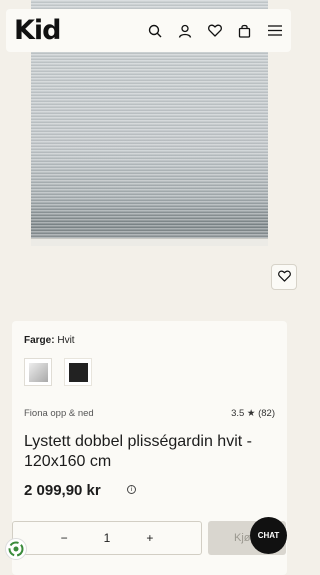 The width and height of the screenshot is (320, 575). What do you see at coordinates (38, 30) in the screenshot?
I see `logo: Kid` at bounding box center [38, 30].